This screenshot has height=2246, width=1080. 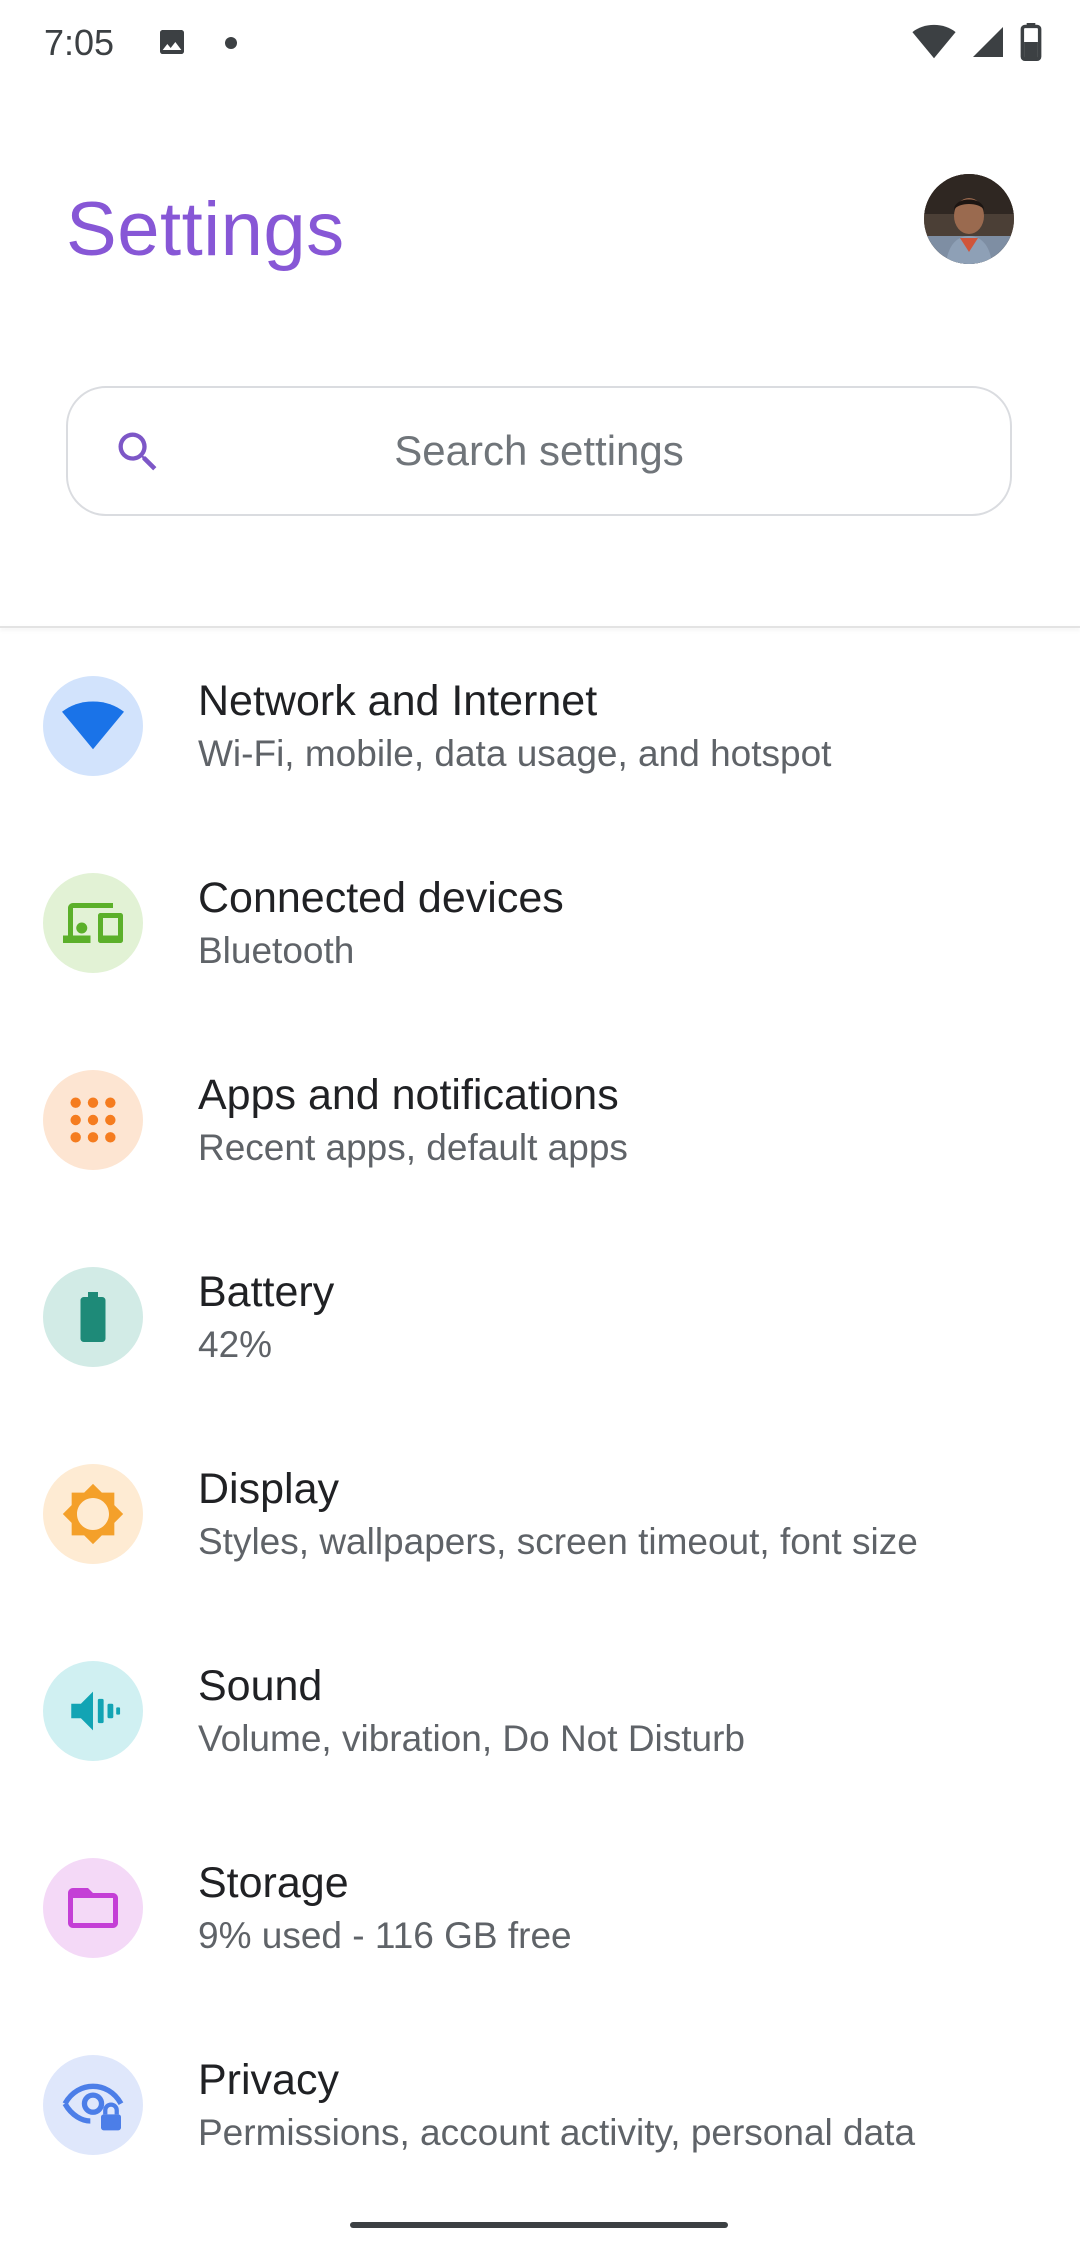 I want to click on battery-icon-circle, so click(x=93, y=1317).